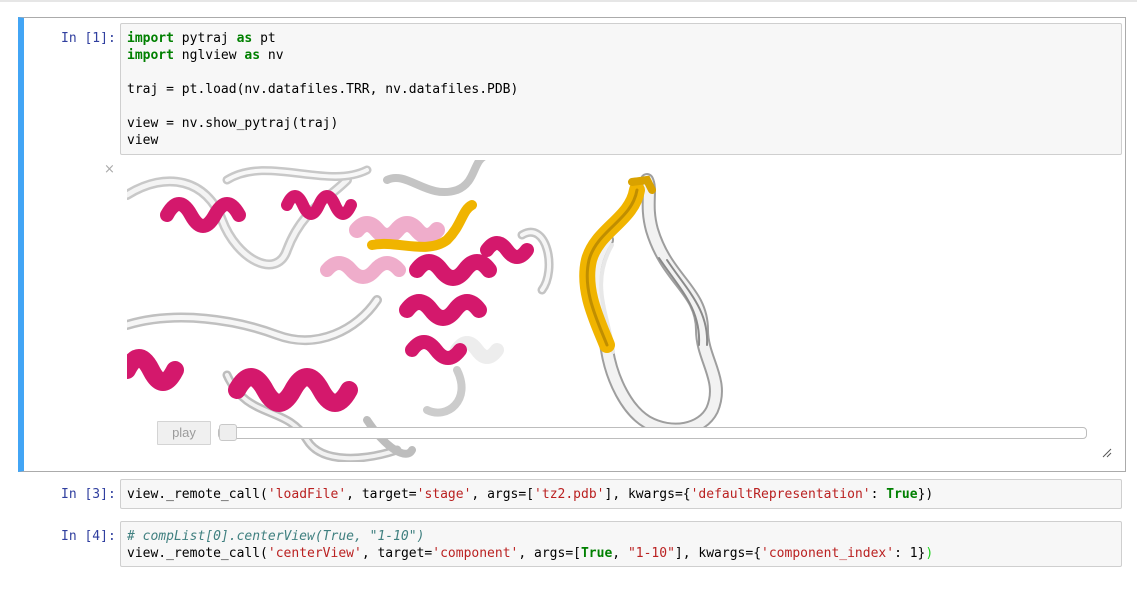 Image resolution: width=1137 pixels, height=589 pixels. What do you see at coordinates (828, 553) in the screenshot?
I see `code-token: 'component_index'` at bounding box center [828, 553].